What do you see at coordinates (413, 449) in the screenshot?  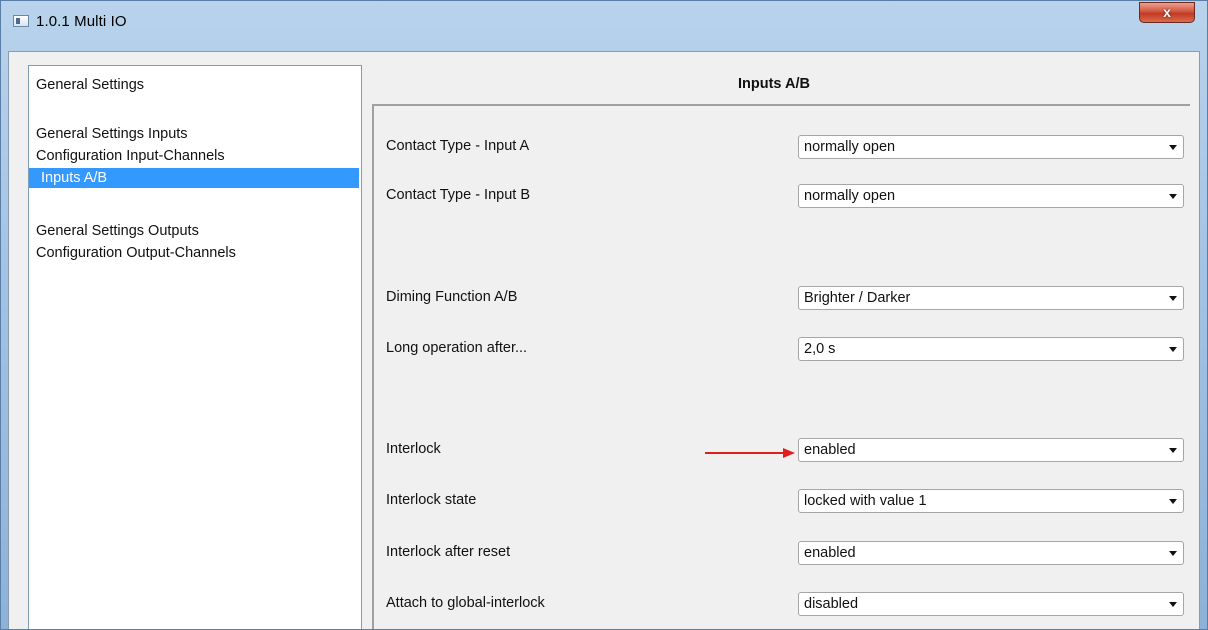 I see `label-interlock: Interlock` at bounding box center [413, 449].